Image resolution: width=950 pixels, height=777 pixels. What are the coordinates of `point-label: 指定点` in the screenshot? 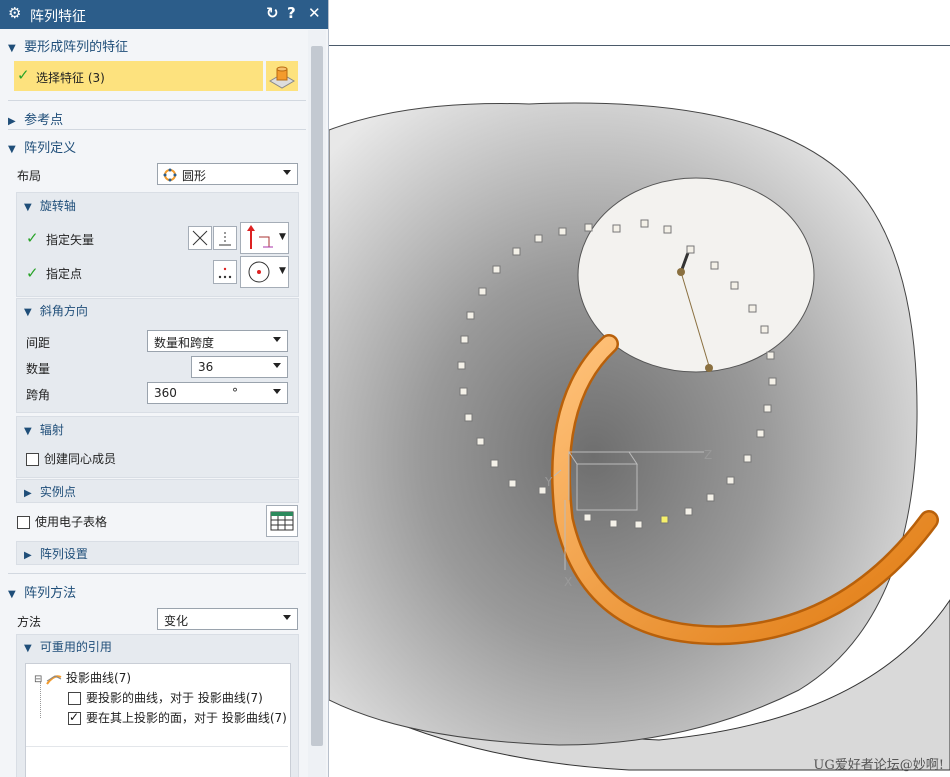 It's located at (64, 274).